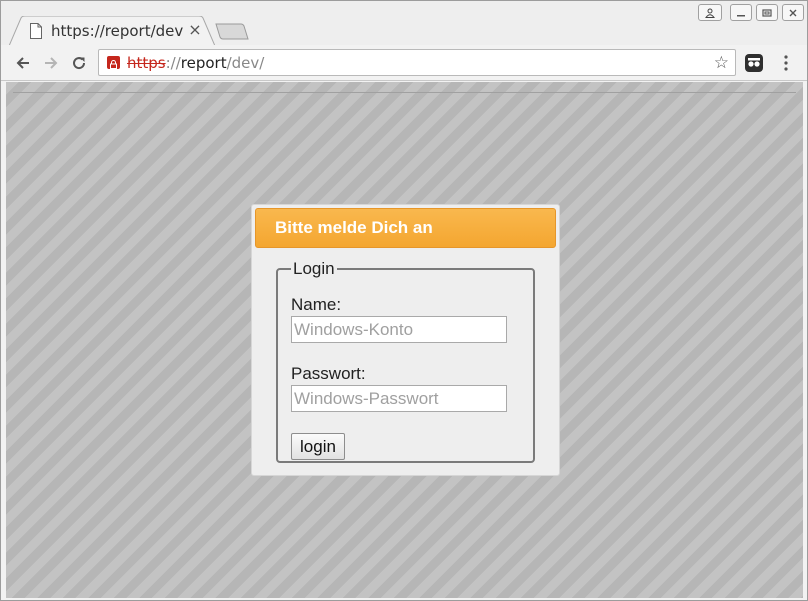  What do you see at coordinates (314, 268) in the screenshot?
I see `fieldset-legend: Login` at bounding box center [314, 268].